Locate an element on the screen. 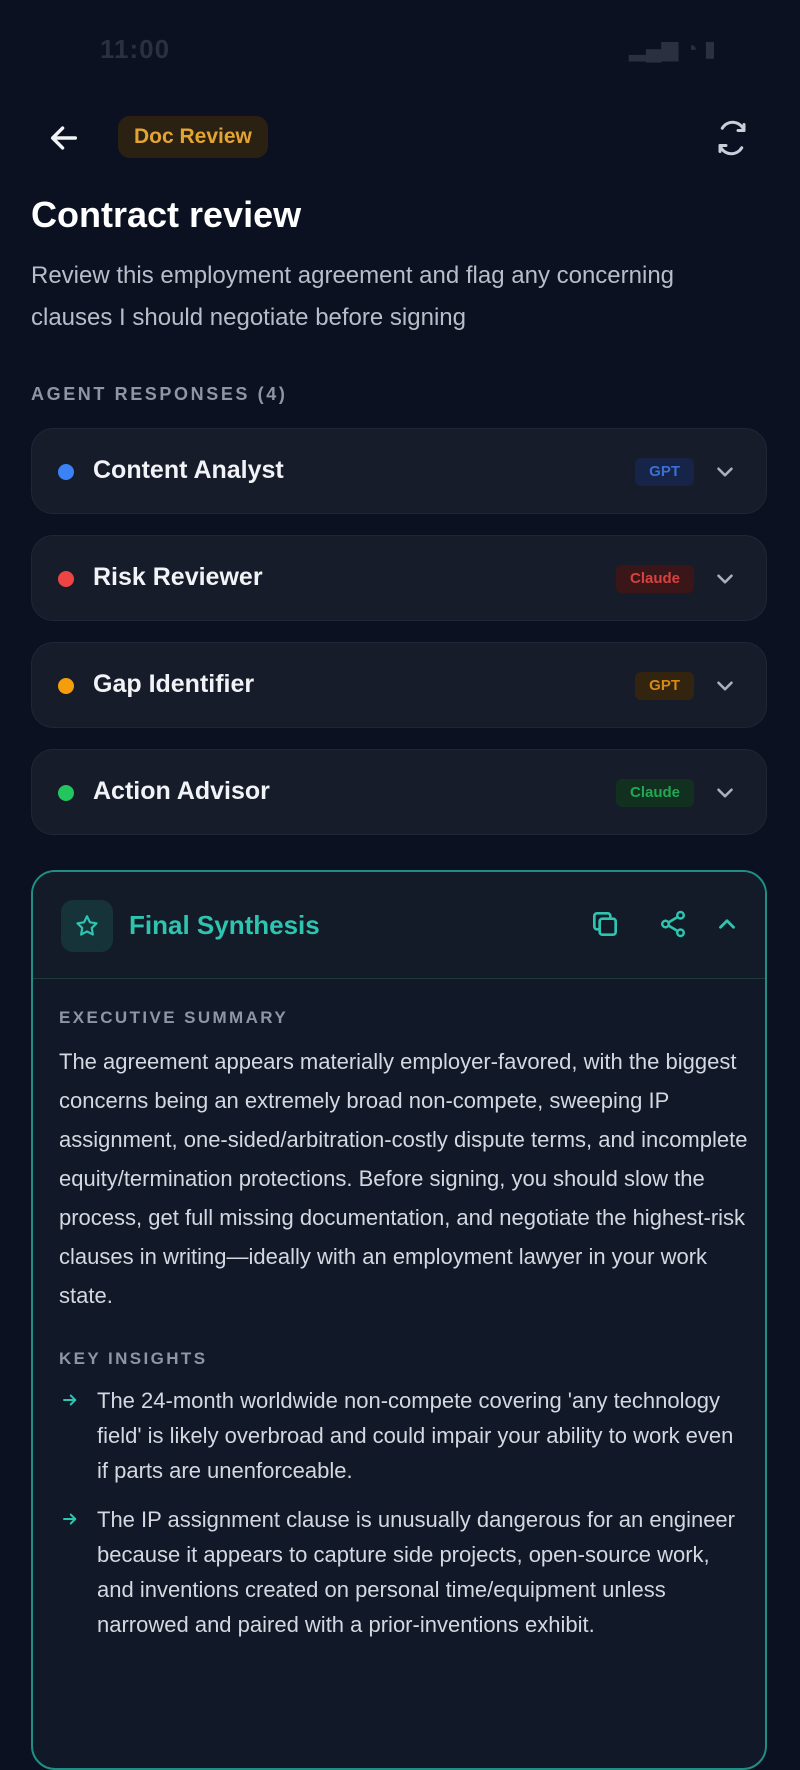 This screenshot has height=1770, width=800. synthesis-badge is located at coordinates (87, 926).